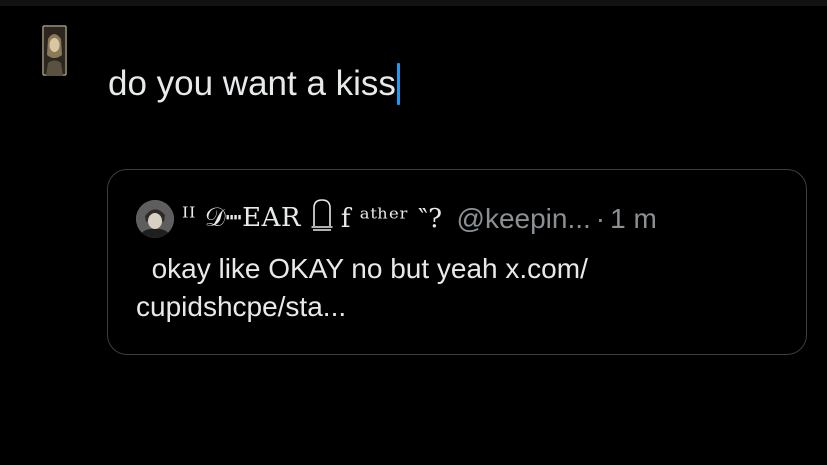 The image size is (827, 465). I want to click on quoted-display-name: ᴵᴵ 𝒟┉EAR f ᵃᵗʰᵉʳ ‶?, so click(312, 218).